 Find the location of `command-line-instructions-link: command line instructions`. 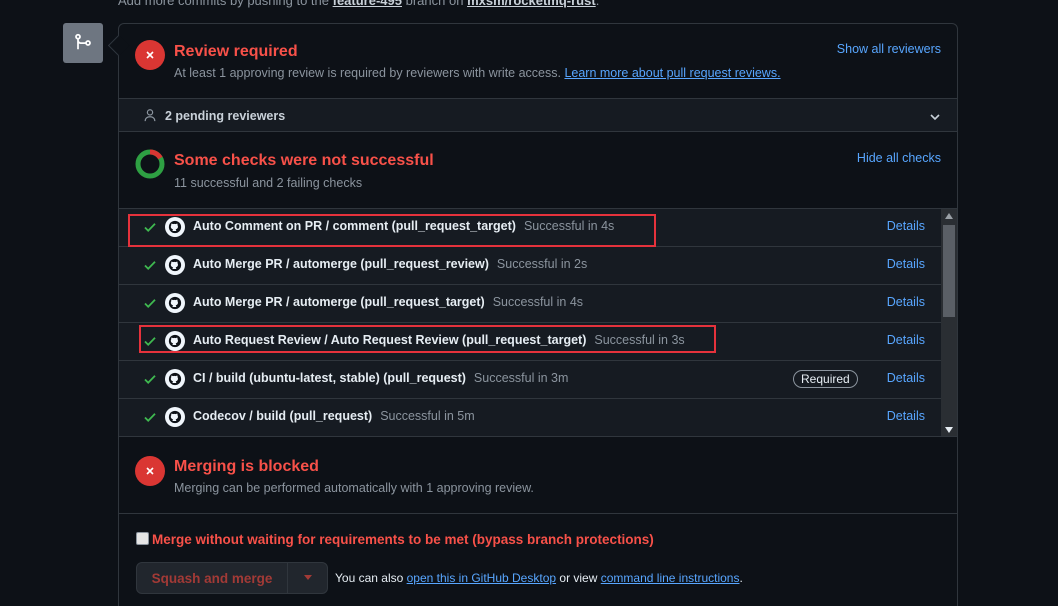

command-line-instructions-link: command line instructions is located at coordinates (670, 578).